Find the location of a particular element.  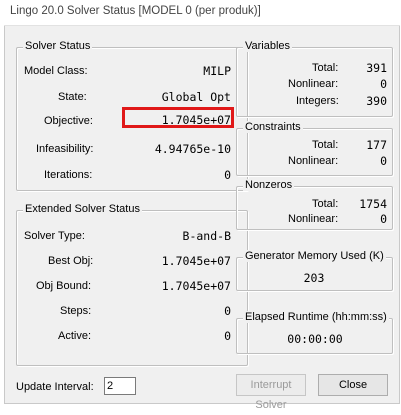

model-class-value: MILP is located at coordinates (217, 71).